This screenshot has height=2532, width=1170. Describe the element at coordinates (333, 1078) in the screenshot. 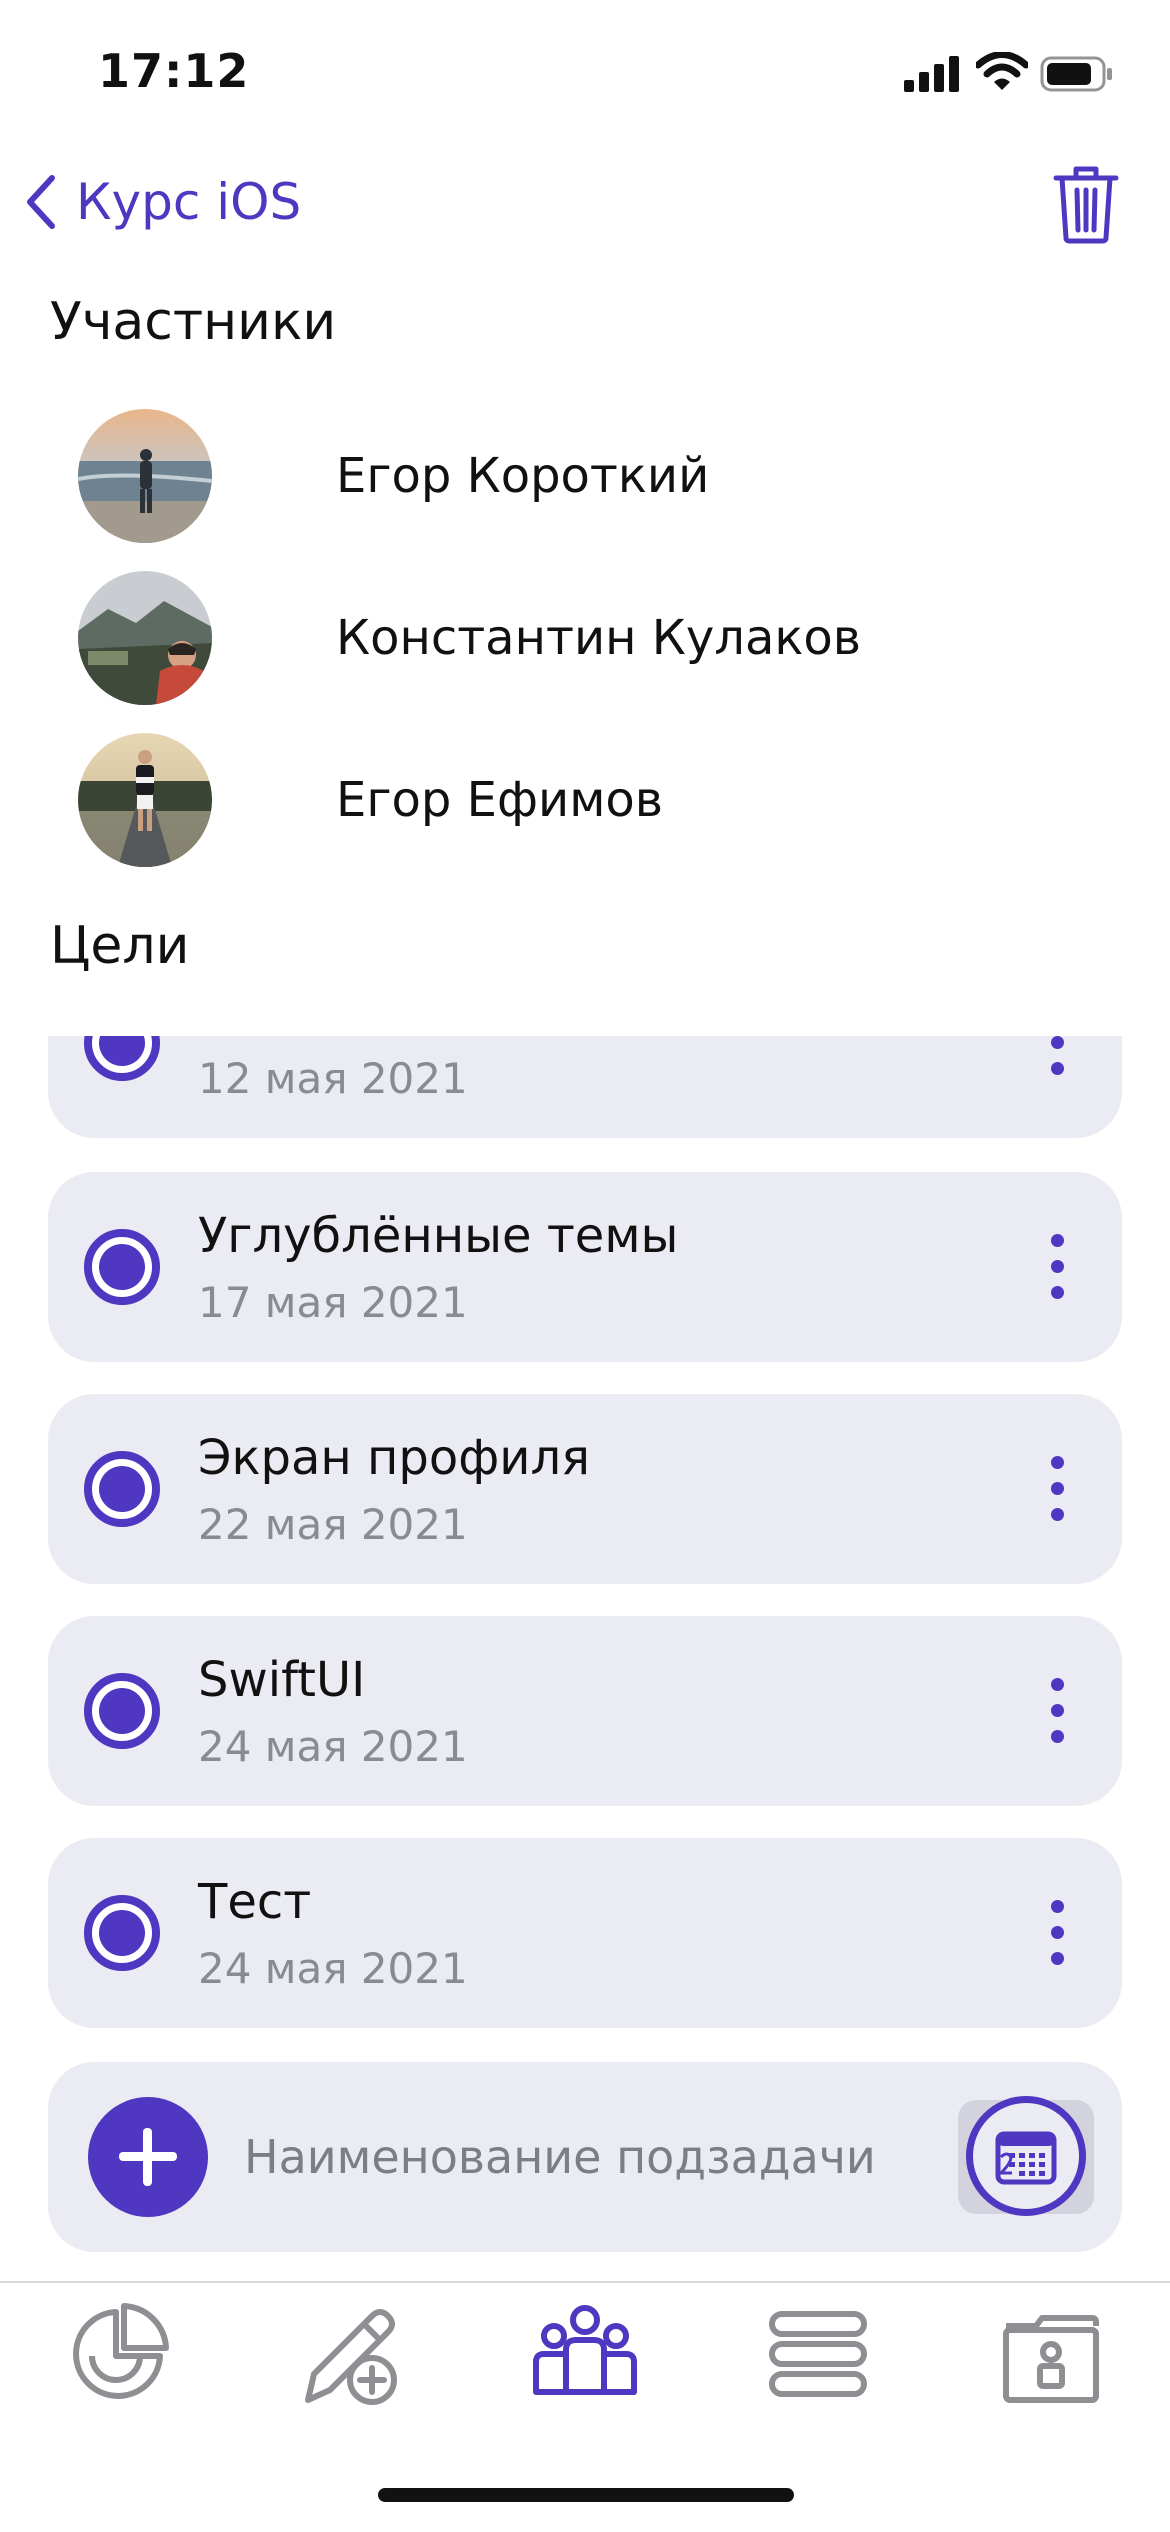

I see `goal-date: 12 мая 2021` at that location.